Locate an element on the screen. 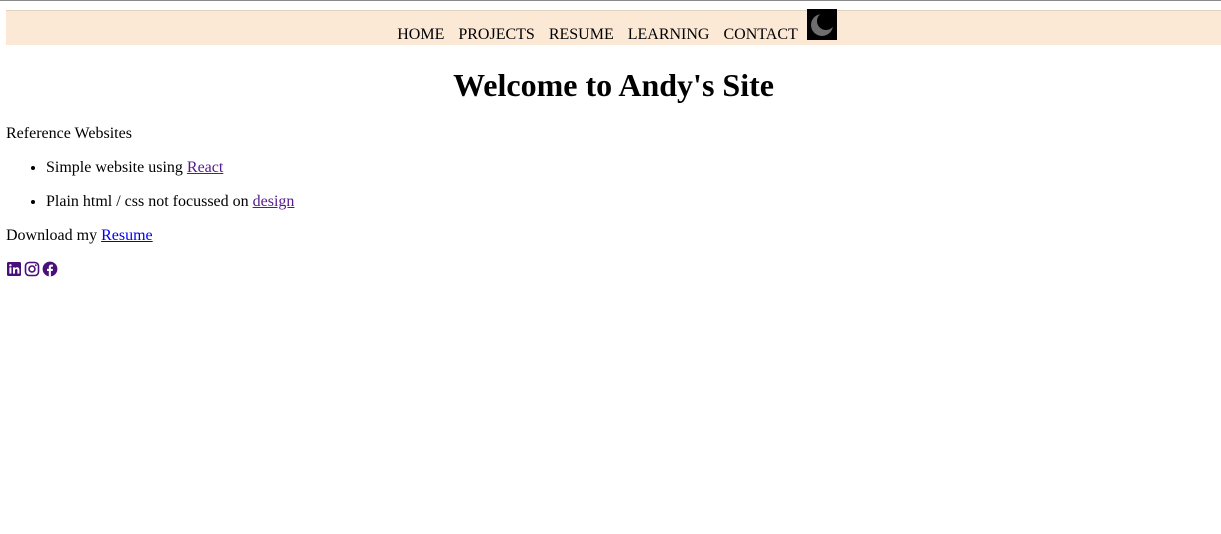 The image size is (1221, 534). facebook-icon is located at coordinates (50, 269).